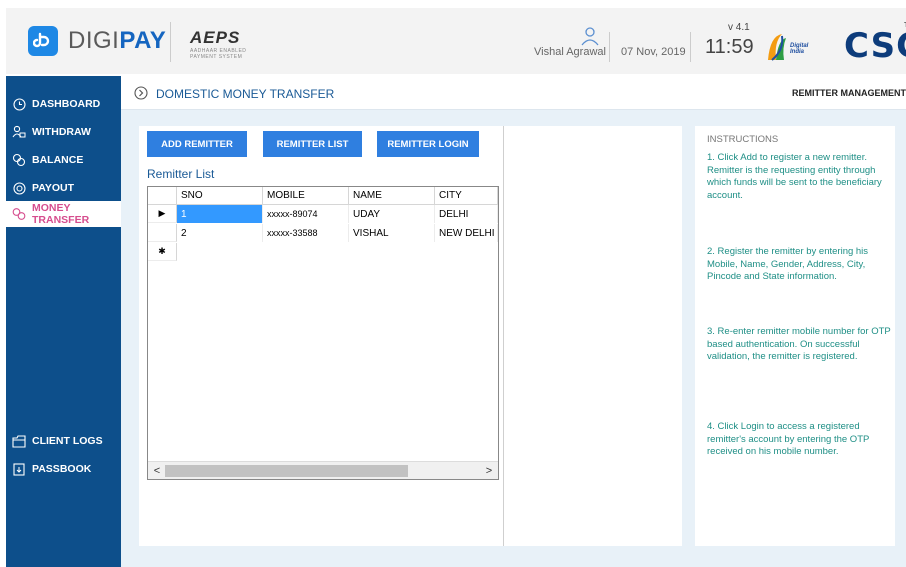 This screenshot has width=906, height=567. Describe the element at coordinates (162, 196) in the screenshot. I see `grid-corner-header` at that location.